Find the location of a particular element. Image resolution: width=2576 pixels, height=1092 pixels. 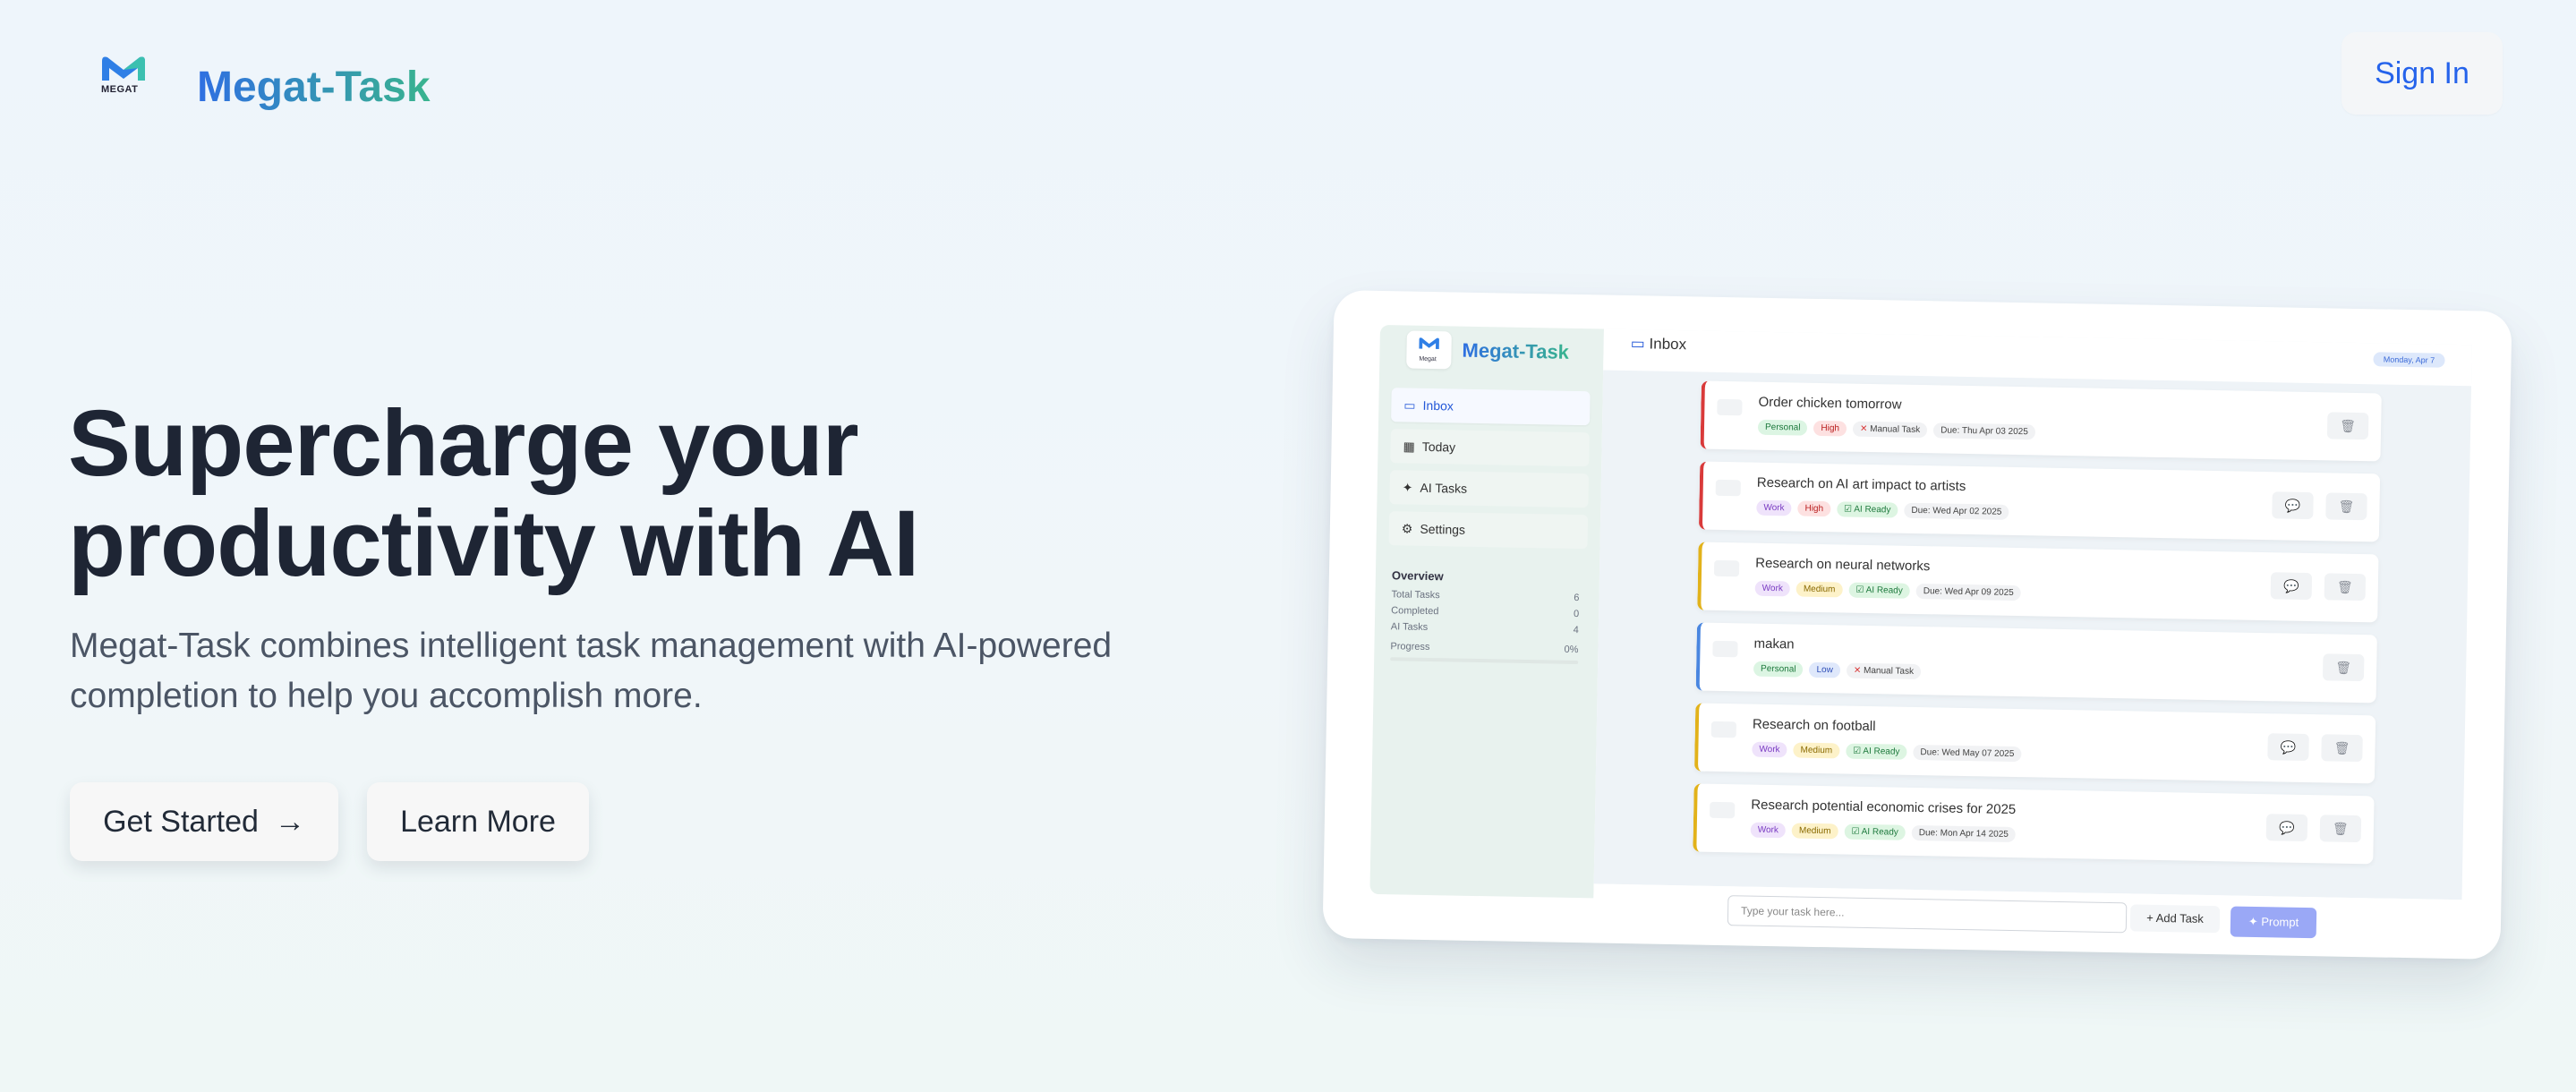

overview-title: Overview is located at coordinates (1417, 576).